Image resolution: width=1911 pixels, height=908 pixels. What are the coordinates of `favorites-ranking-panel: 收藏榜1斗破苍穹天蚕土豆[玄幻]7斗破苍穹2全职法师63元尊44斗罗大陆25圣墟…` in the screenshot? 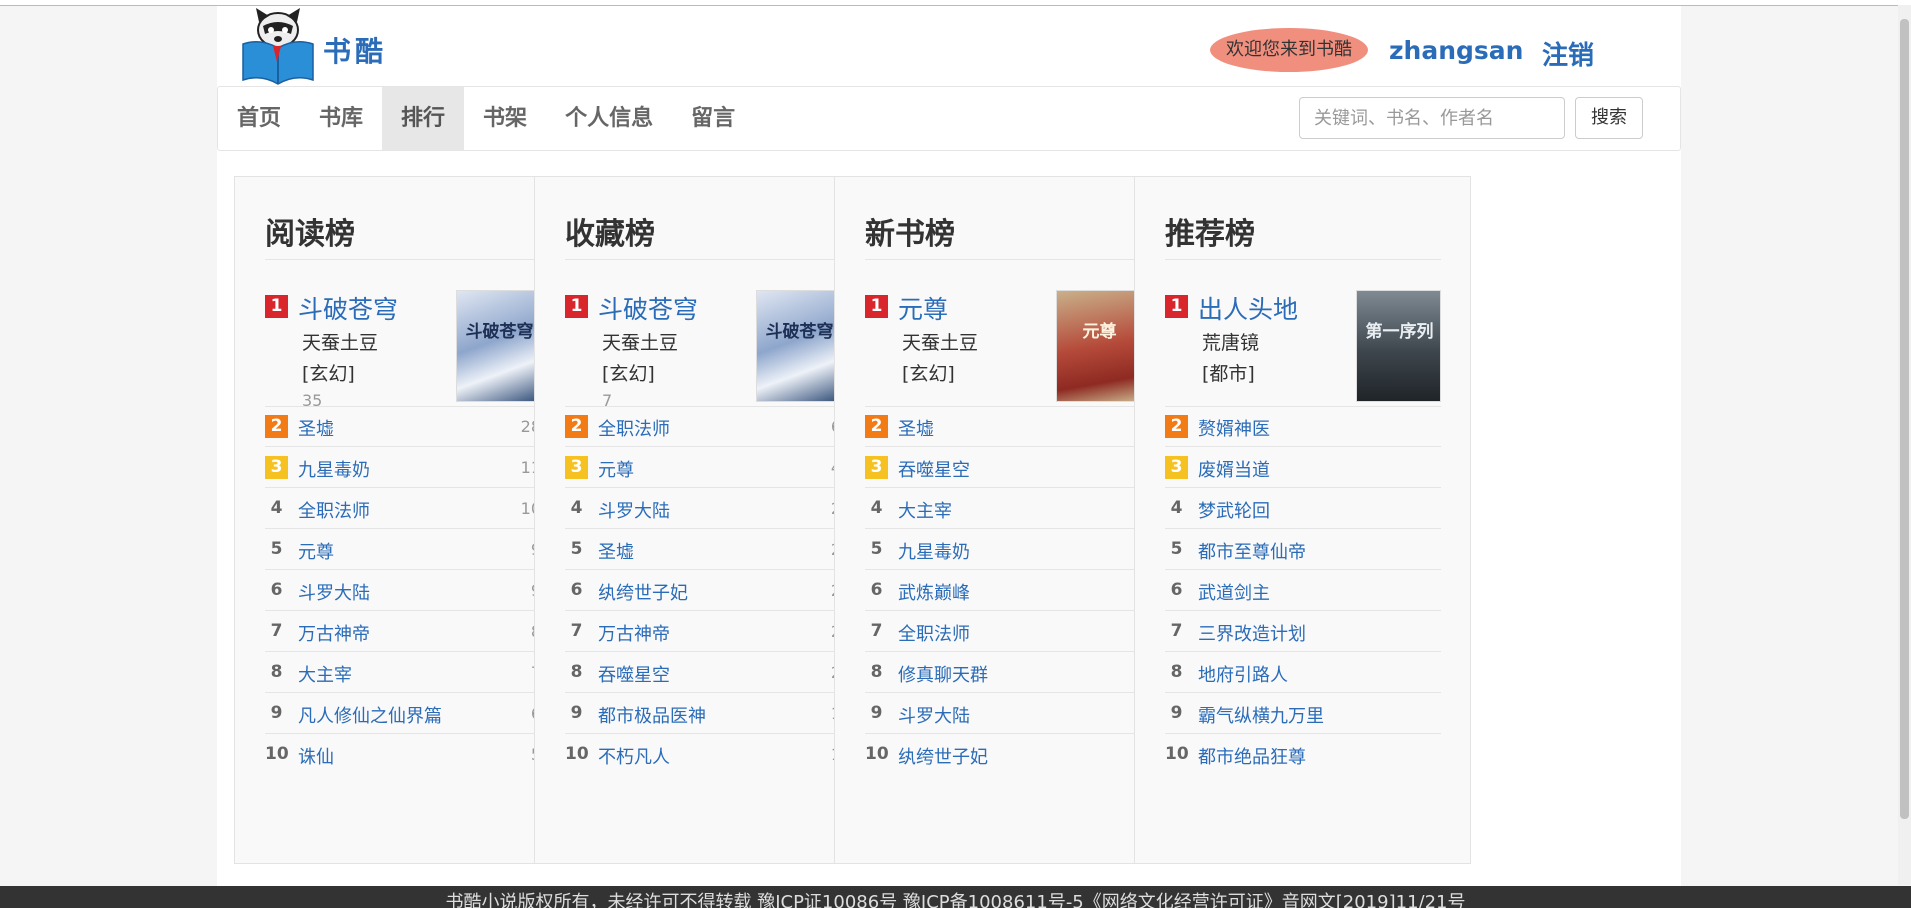 It's located at (702, 520).